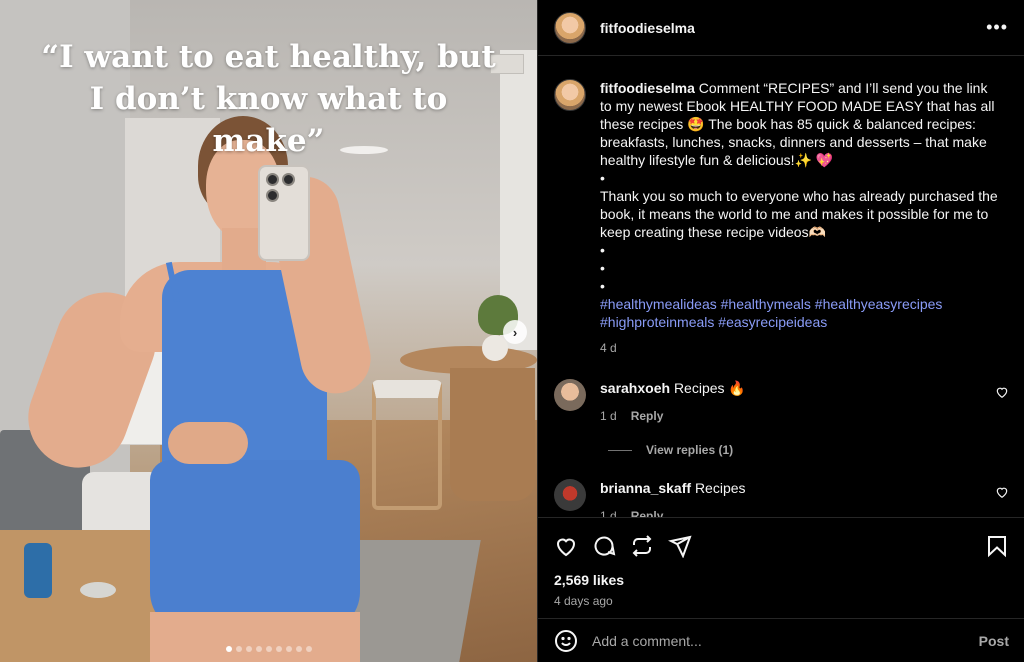 The width and height of the screenshot is (1024, 662). What do you see at coordinates (781, 402) in the screenshot?
I see `comment-item: sarahxoeh Recipes 🔥 1 d Reply` at bounding box center [781, 402].